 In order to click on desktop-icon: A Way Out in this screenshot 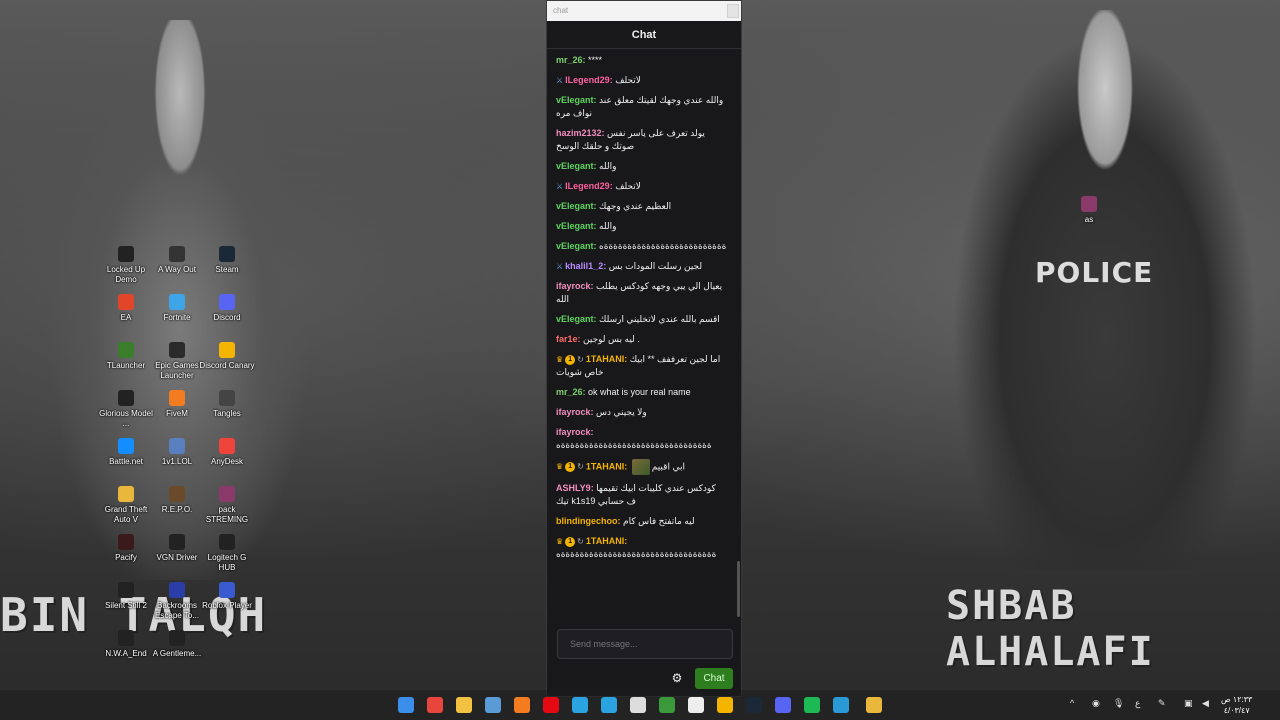, I will do `click(177, 260)`.